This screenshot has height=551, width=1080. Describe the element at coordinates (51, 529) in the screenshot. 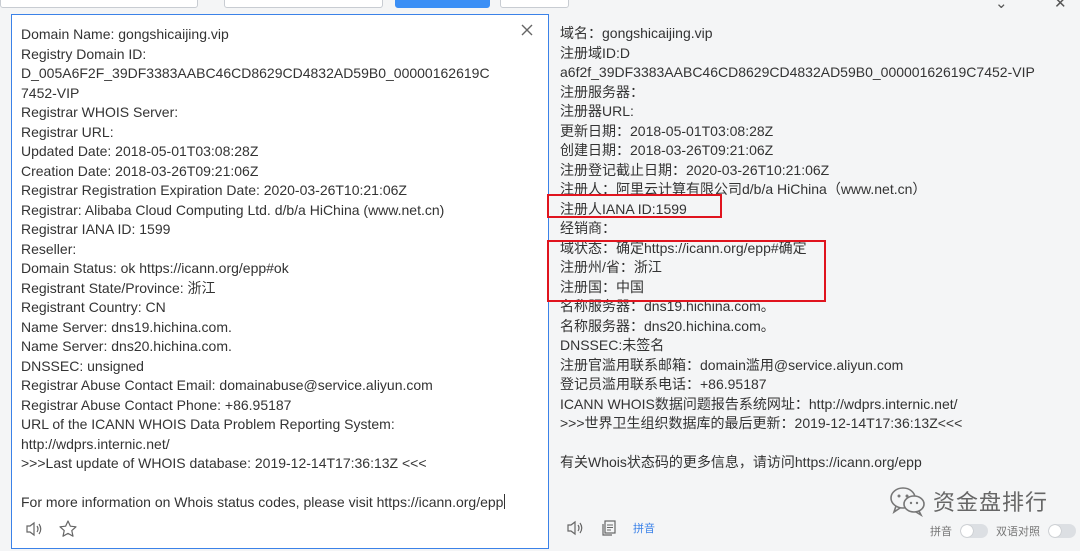

I see `source-toolbar` at that location.